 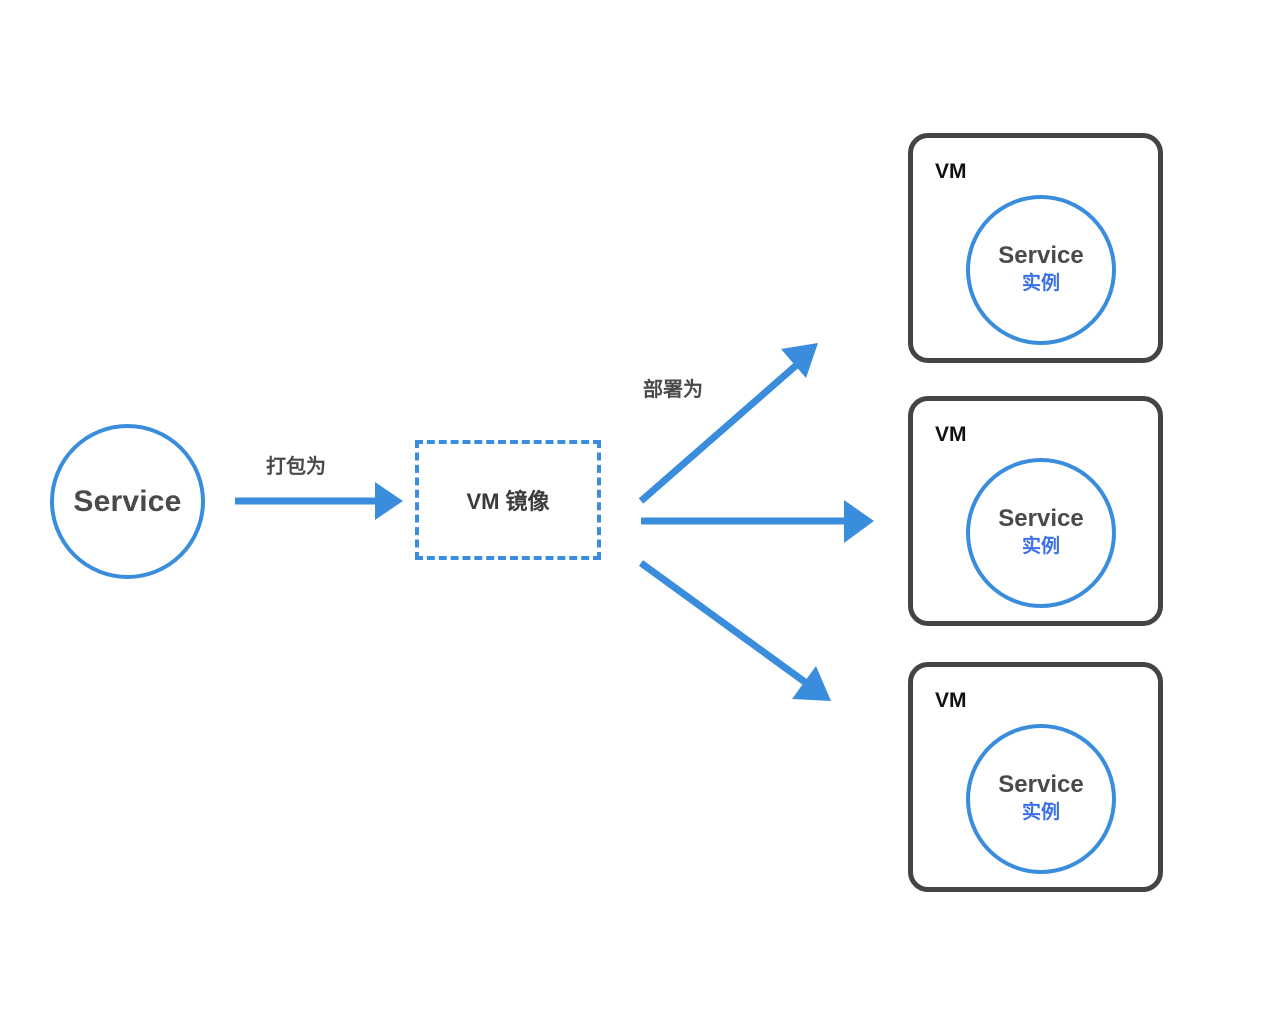 What do you see at coordinates (1041, 785) in the screenshot?
I see `service-instance-name-3: Service` at bounding box center [1041, 785].